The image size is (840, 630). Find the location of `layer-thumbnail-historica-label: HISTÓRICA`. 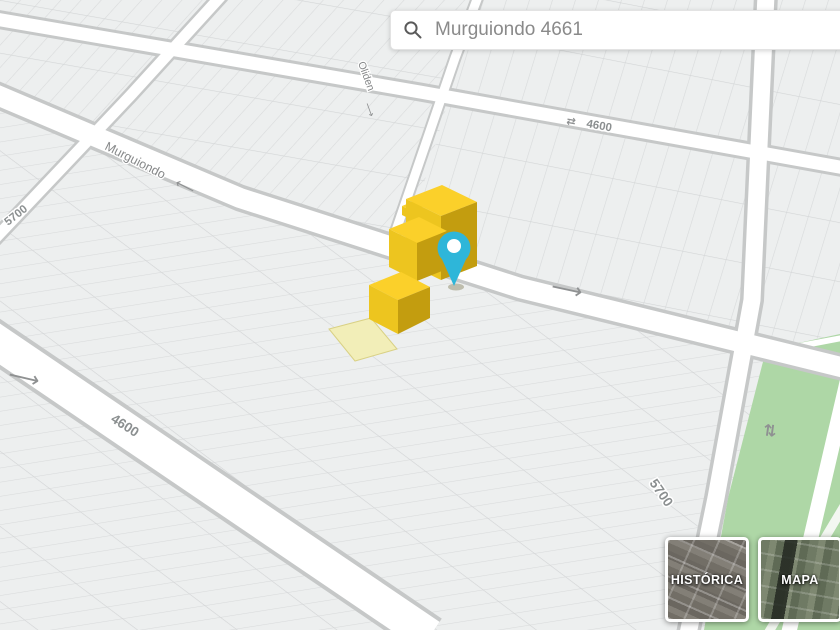

layer-thumbnail-historica-label: HISTÓRICA is located at coordinates (707, 579).